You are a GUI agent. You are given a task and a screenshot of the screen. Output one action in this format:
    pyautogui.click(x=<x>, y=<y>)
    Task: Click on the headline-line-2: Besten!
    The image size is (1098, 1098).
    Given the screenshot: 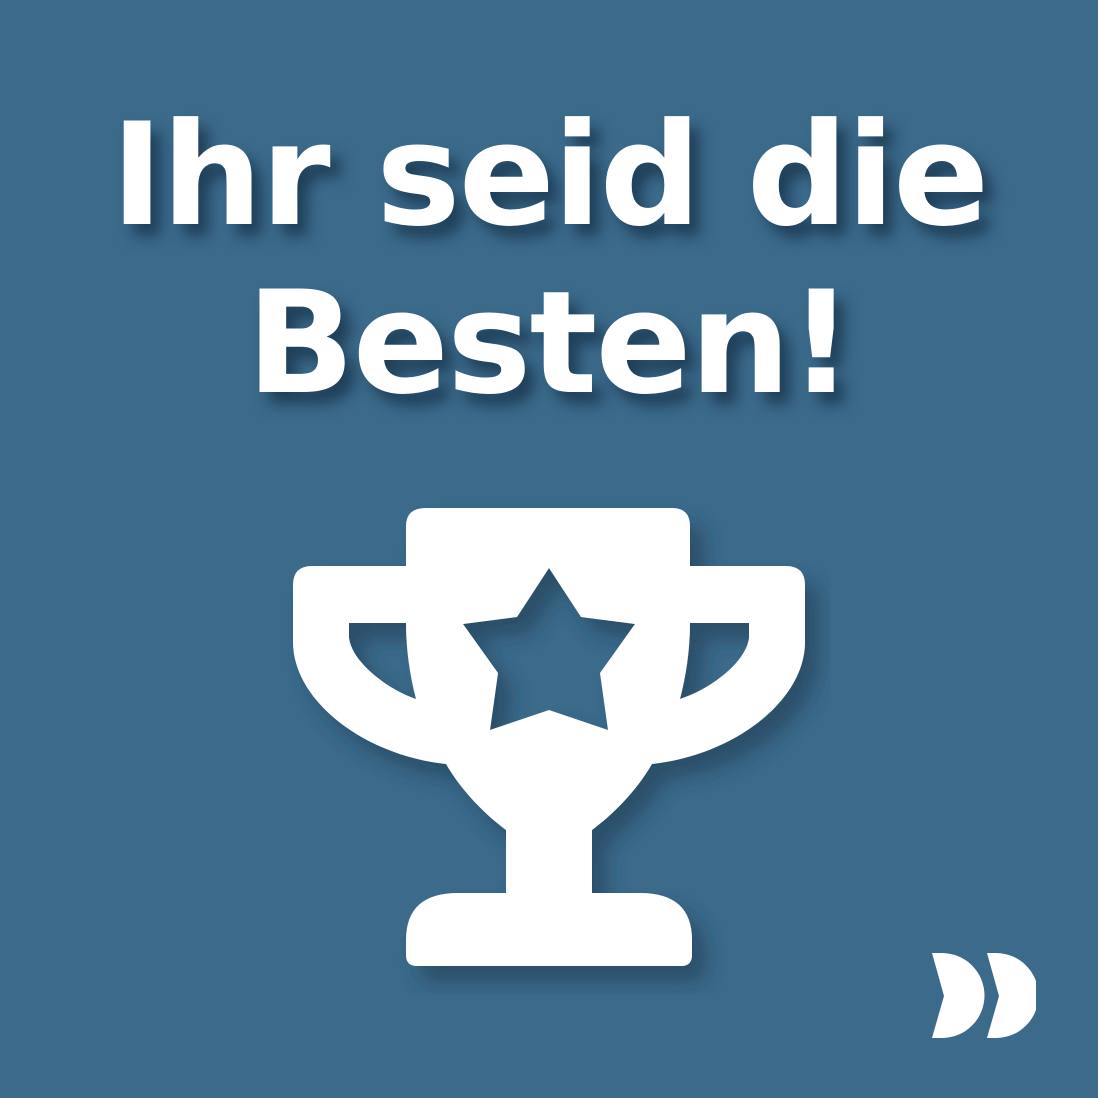 What is the action you would take?
    pyautogui.click(x=549, y=343)
    